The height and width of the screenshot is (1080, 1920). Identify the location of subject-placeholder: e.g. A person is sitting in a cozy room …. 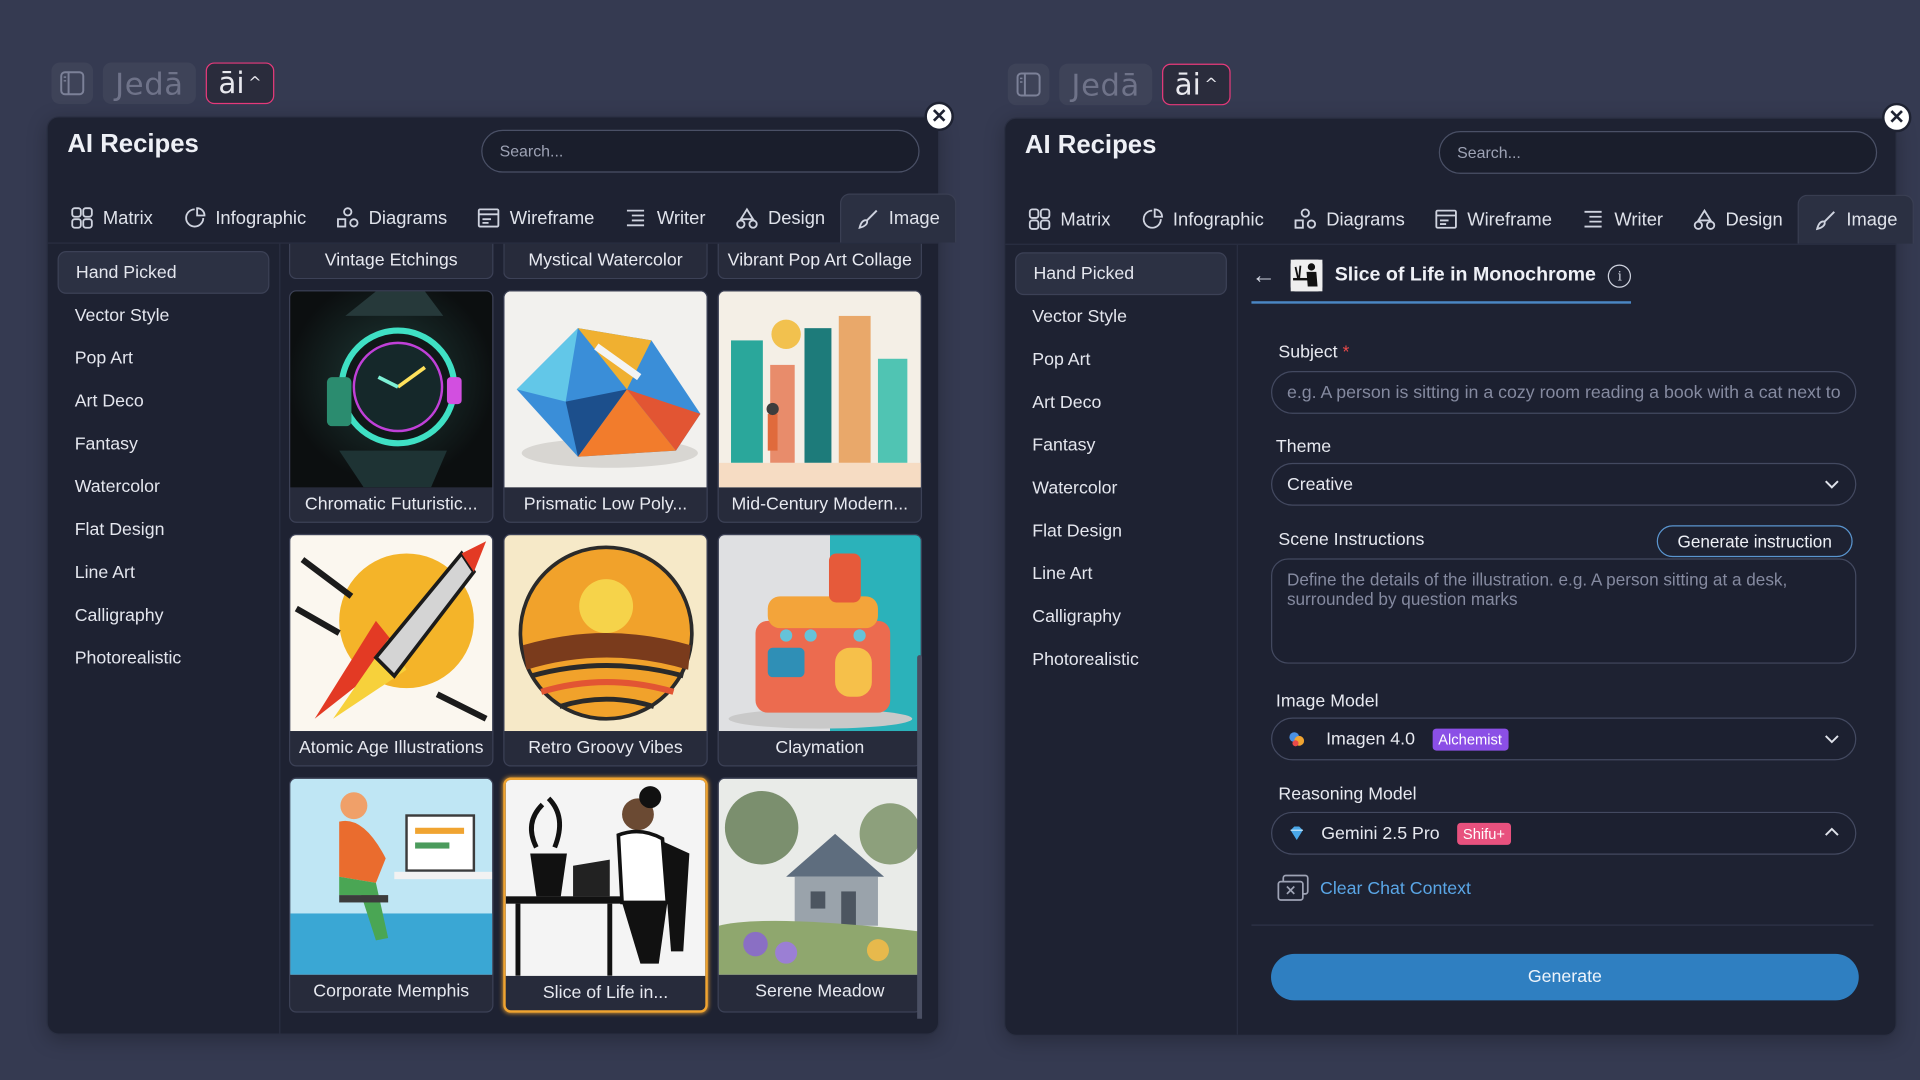
(1563, 392).